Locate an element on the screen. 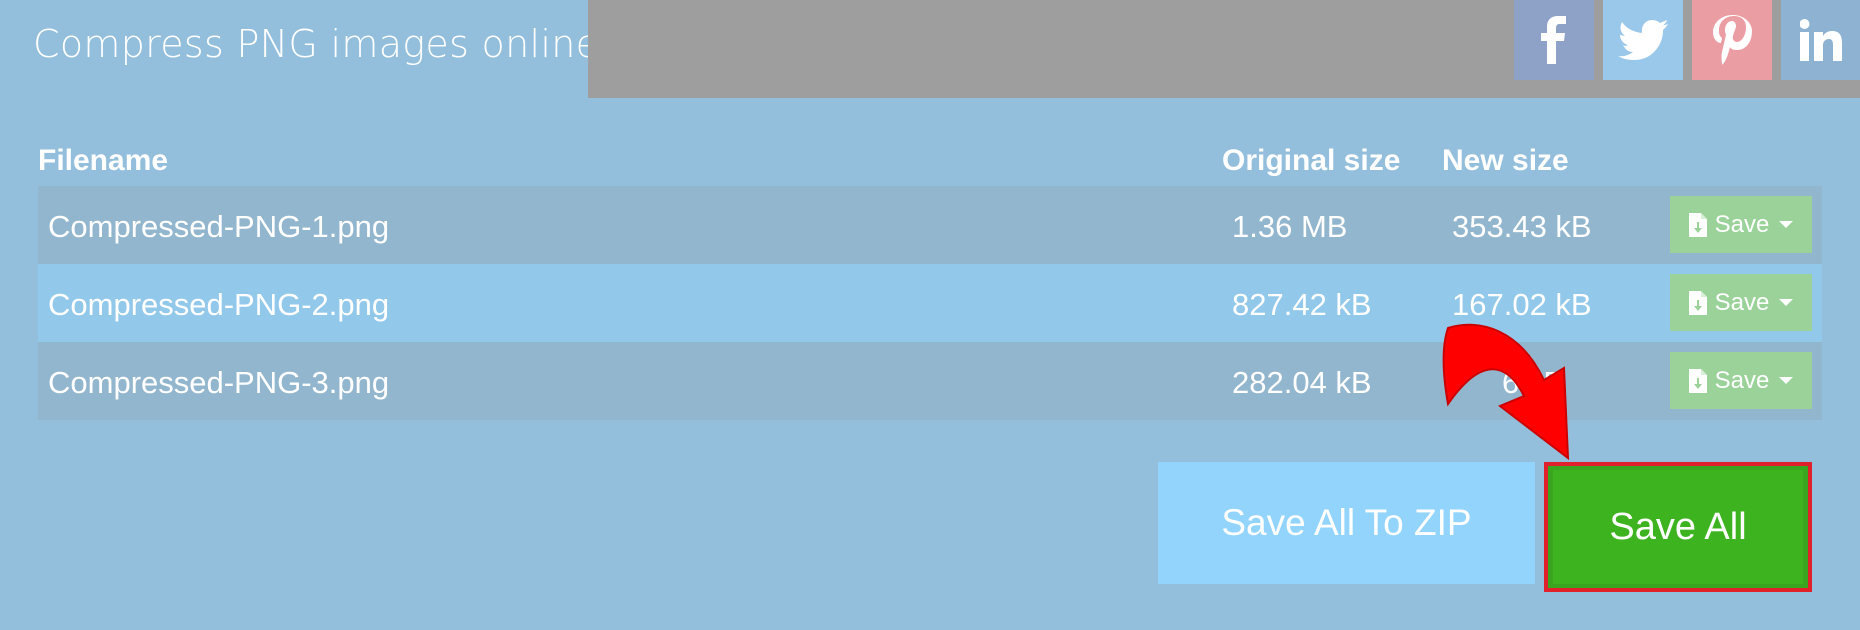 This screenshot has height=630, width=1860. linkedin-share-button is located at coordinates (1820, 40).